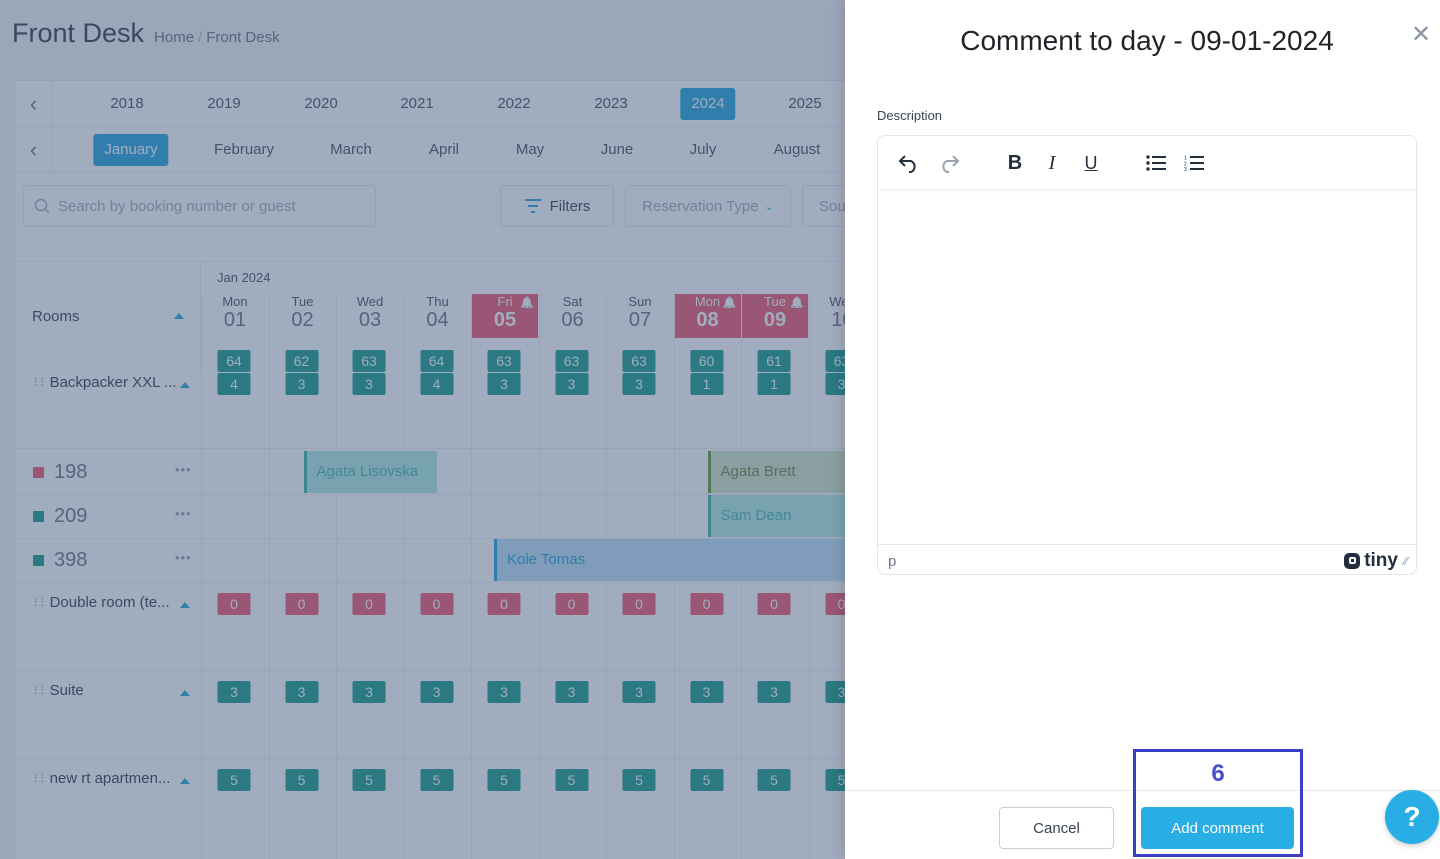  I want to click on resize-handle-icon: ∕∕, so click(1406, 561).